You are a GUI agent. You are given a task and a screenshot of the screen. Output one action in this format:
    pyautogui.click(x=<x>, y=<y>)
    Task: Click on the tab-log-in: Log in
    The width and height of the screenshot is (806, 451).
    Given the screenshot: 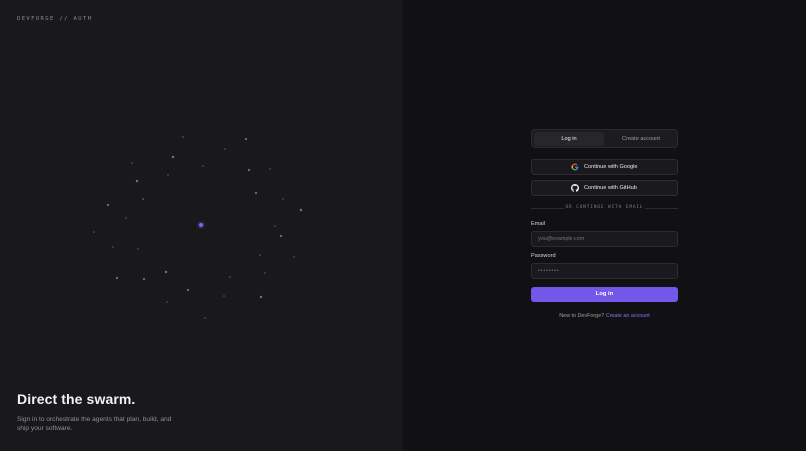 What is the action you would take?
    pyautogui.click(x=569, y=139)
    